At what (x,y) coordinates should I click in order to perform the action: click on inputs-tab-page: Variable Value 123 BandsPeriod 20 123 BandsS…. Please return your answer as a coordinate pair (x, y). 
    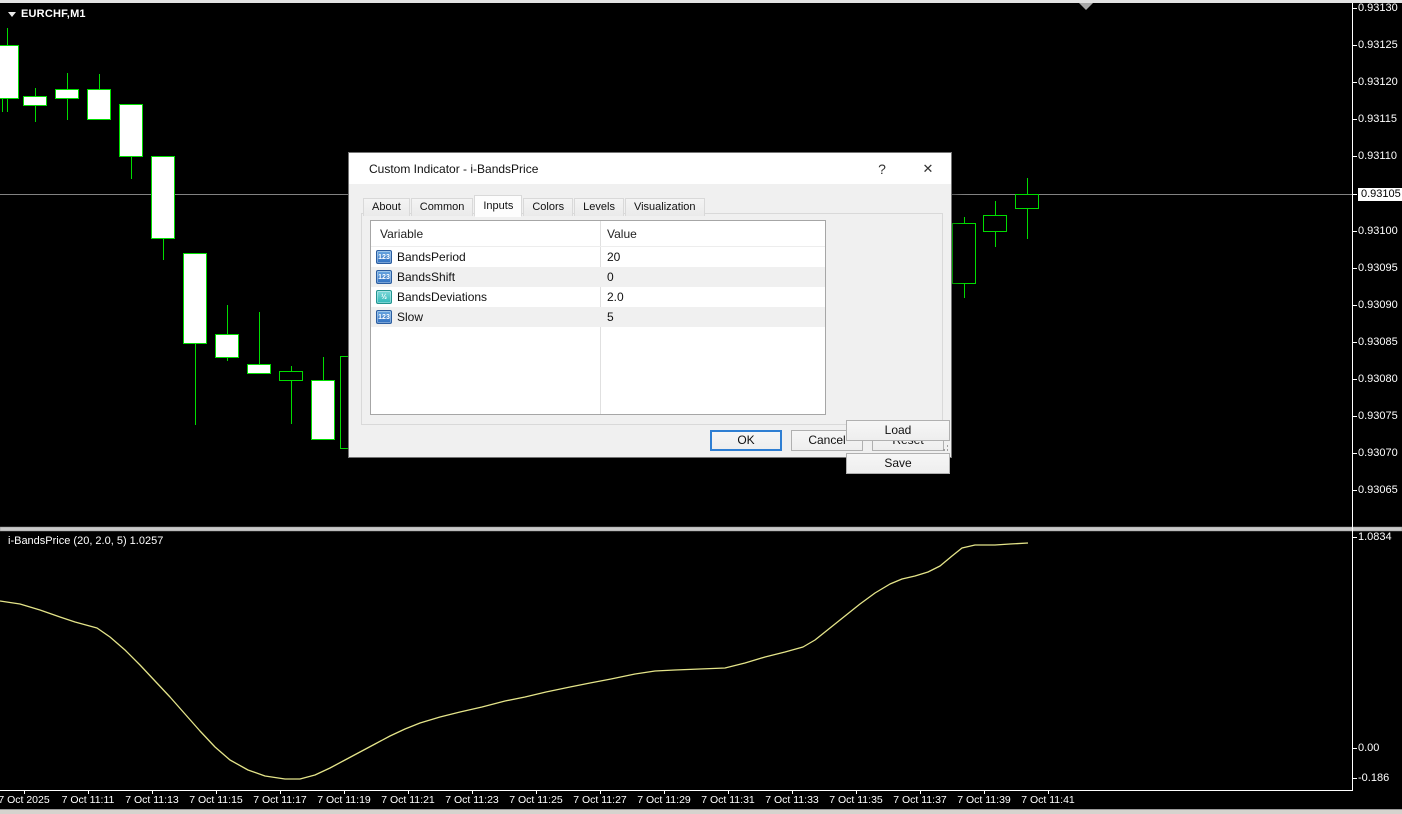
    Looking at the image, I should click on (655, 343).